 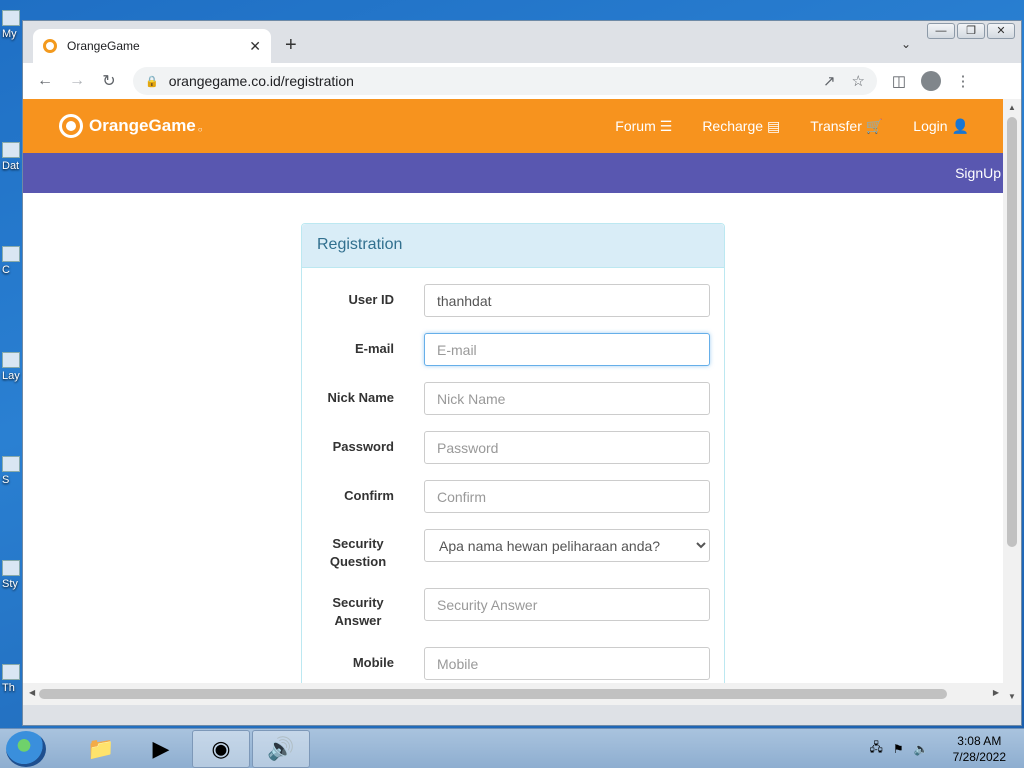 What do you see at coordinates (947, 749) in the screenshot?
I see `system-tray: 🖧 ⚑ 🔈 3:08 AM 7/28/2022` at bounding box center [947, 749].